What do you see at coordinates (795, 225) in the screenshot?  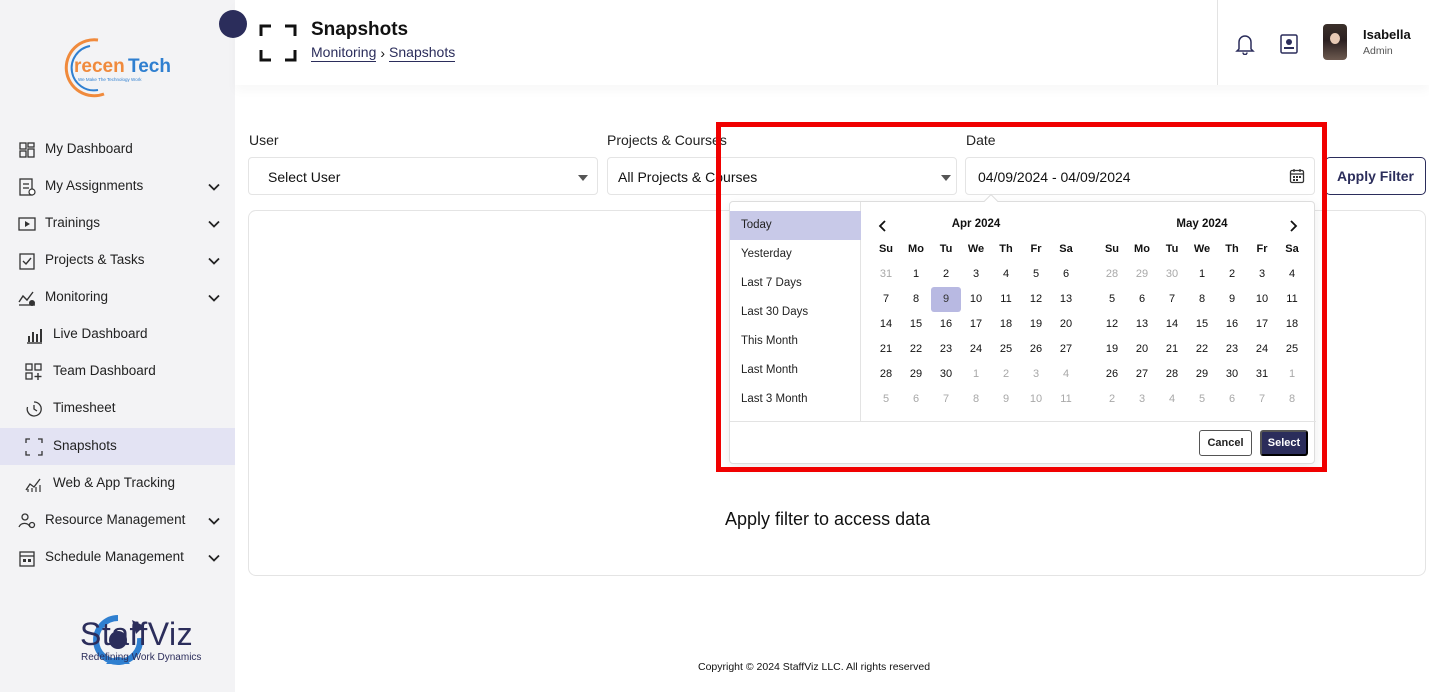 I see `range-option: Today` at bounding box center [795, 225].